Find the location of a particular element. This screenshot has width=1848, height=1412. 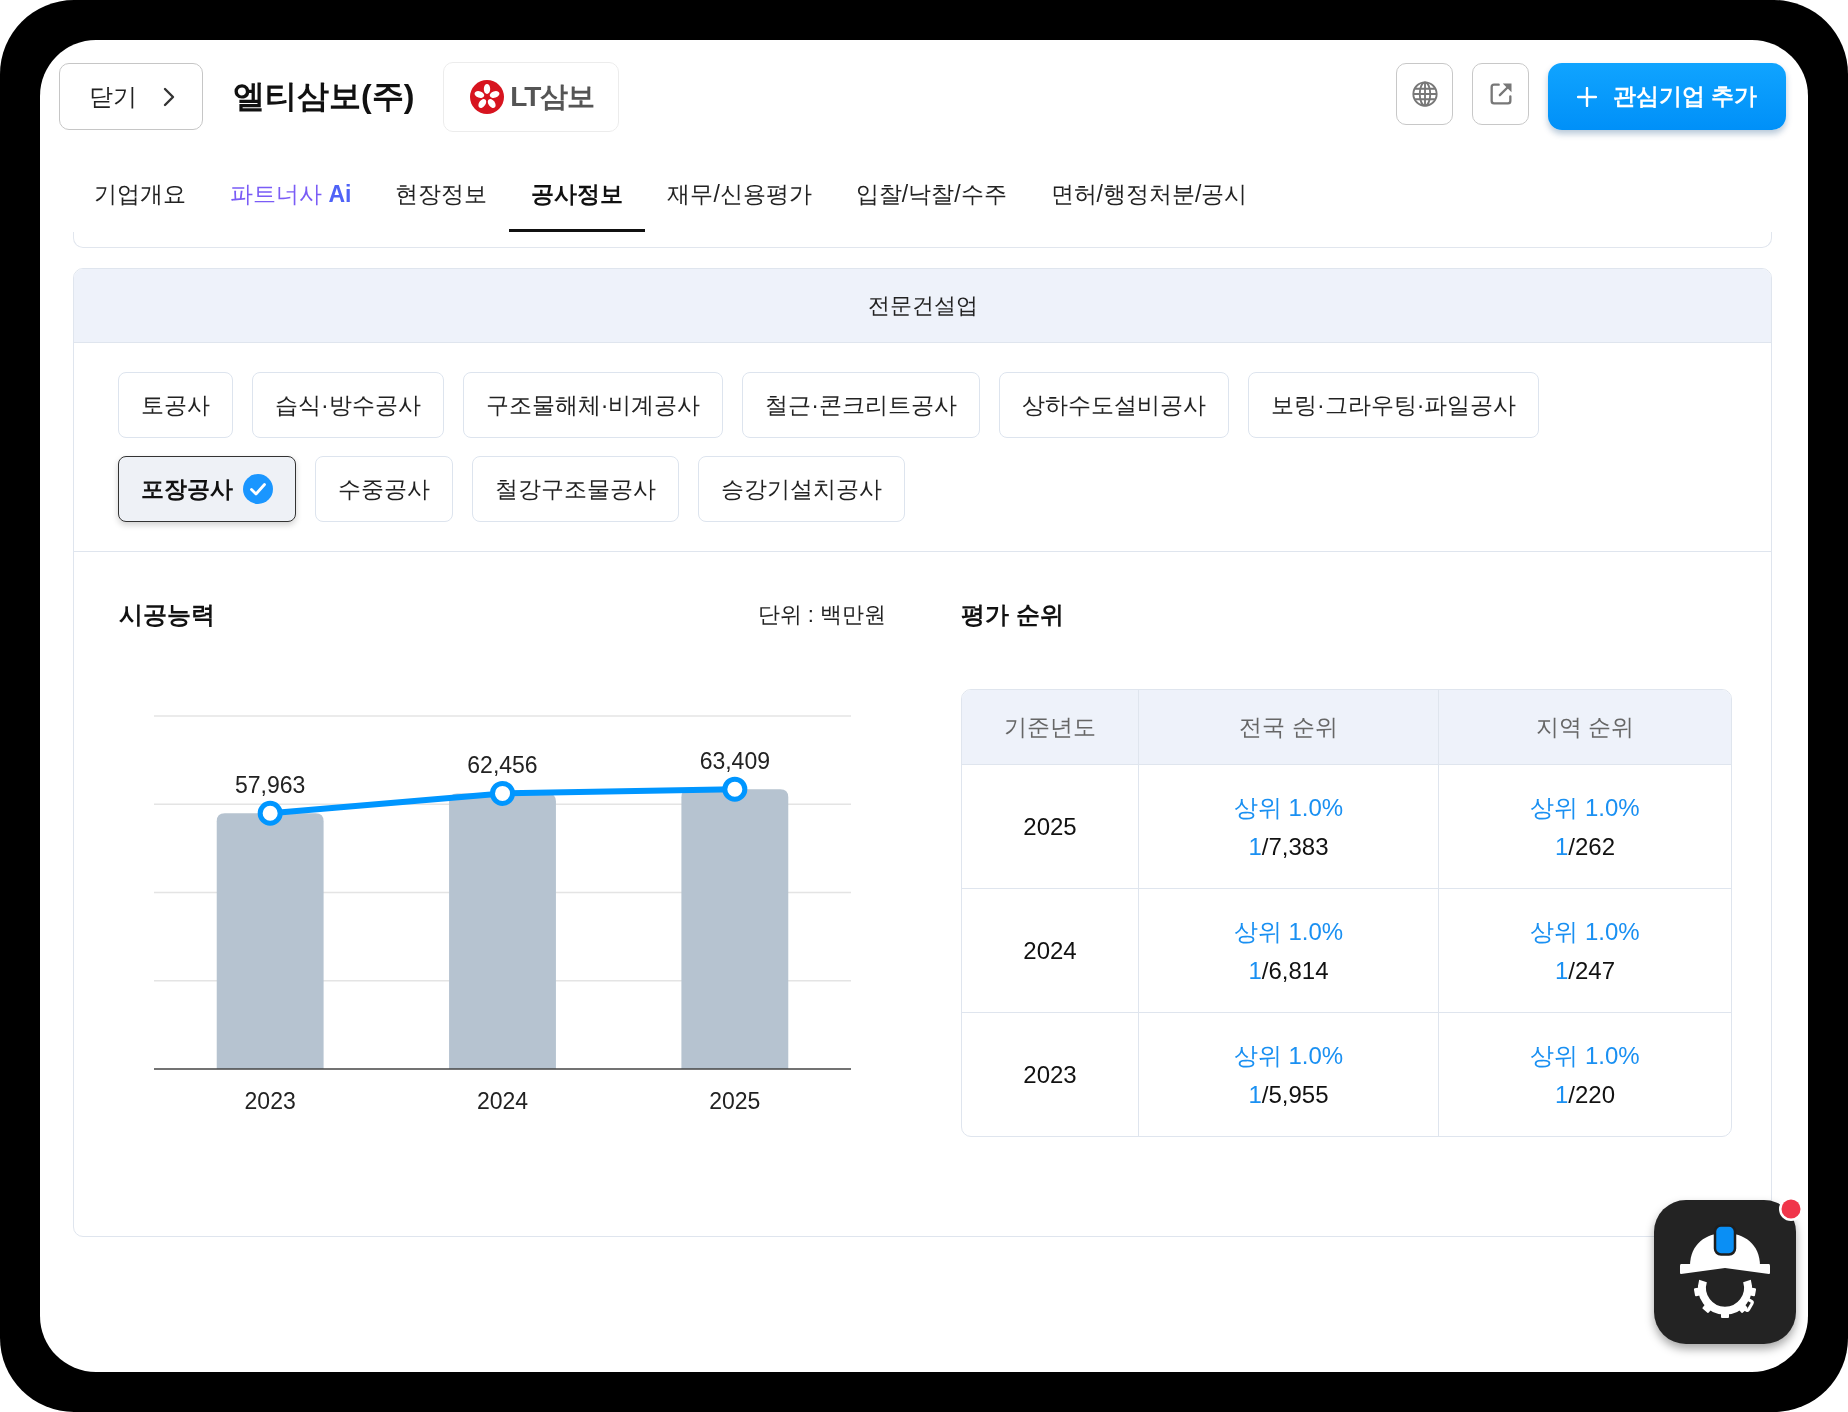

data-label: 63,409 is located at coordinates (734, 761).